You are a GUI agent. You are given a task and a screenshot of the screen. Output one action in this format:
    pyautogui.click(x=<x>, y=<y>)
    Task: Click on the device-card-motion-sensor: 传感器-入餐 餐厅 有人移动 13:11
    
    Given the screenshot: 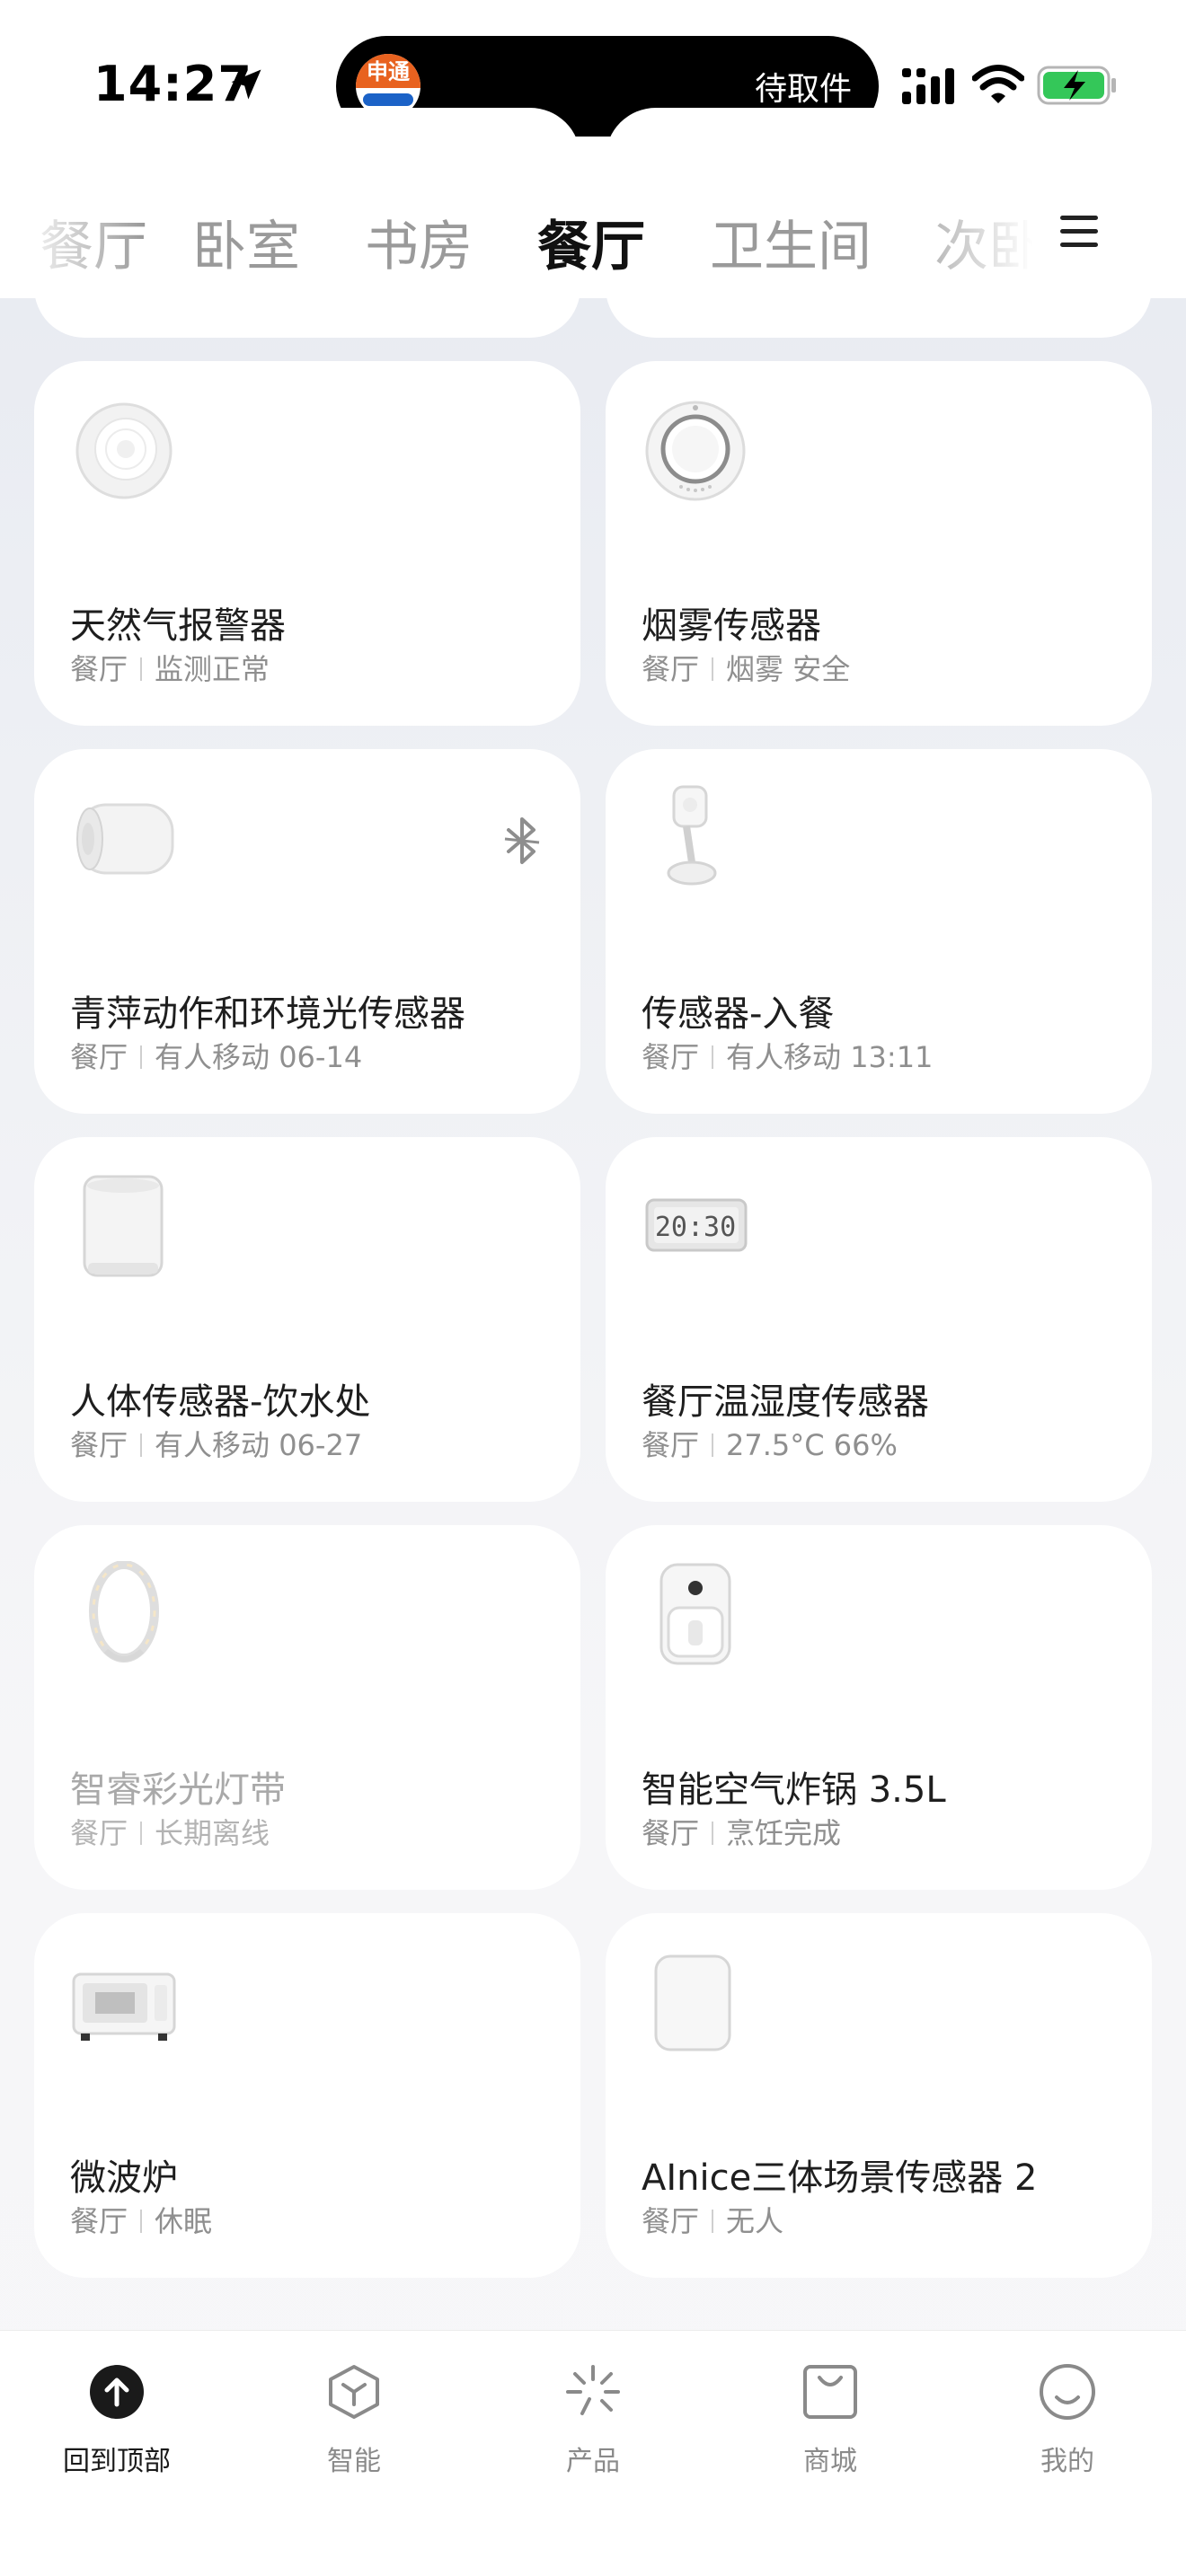 What is the action you would take?
    pyautogui.click(x=879, y=932)
    